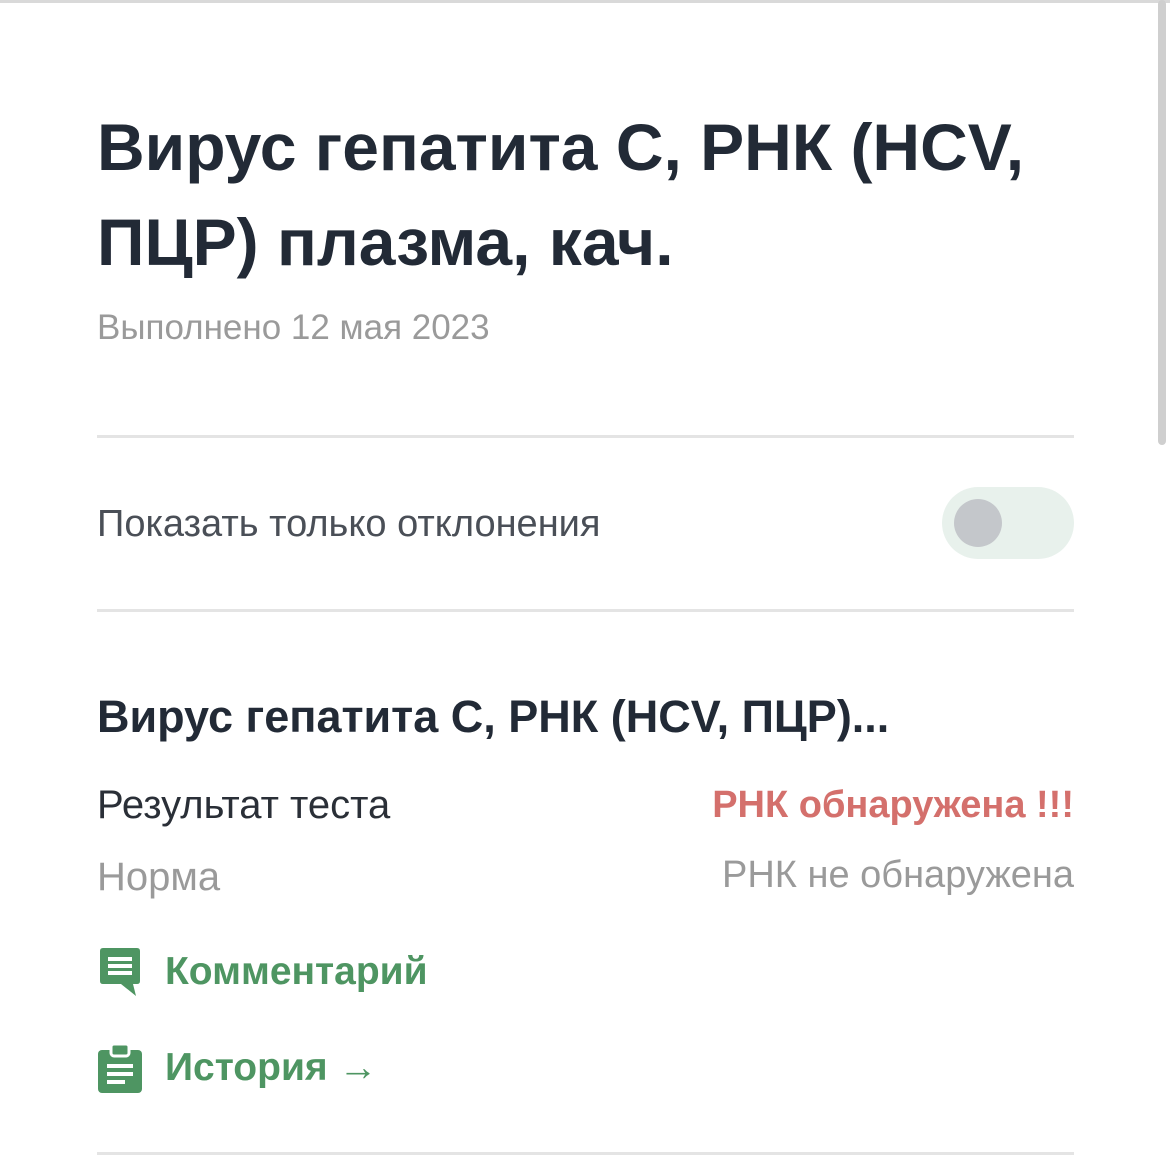 This screenshot has width=1170, height=1164. I want to click on result-label: Результат теста, so click(244, 805).